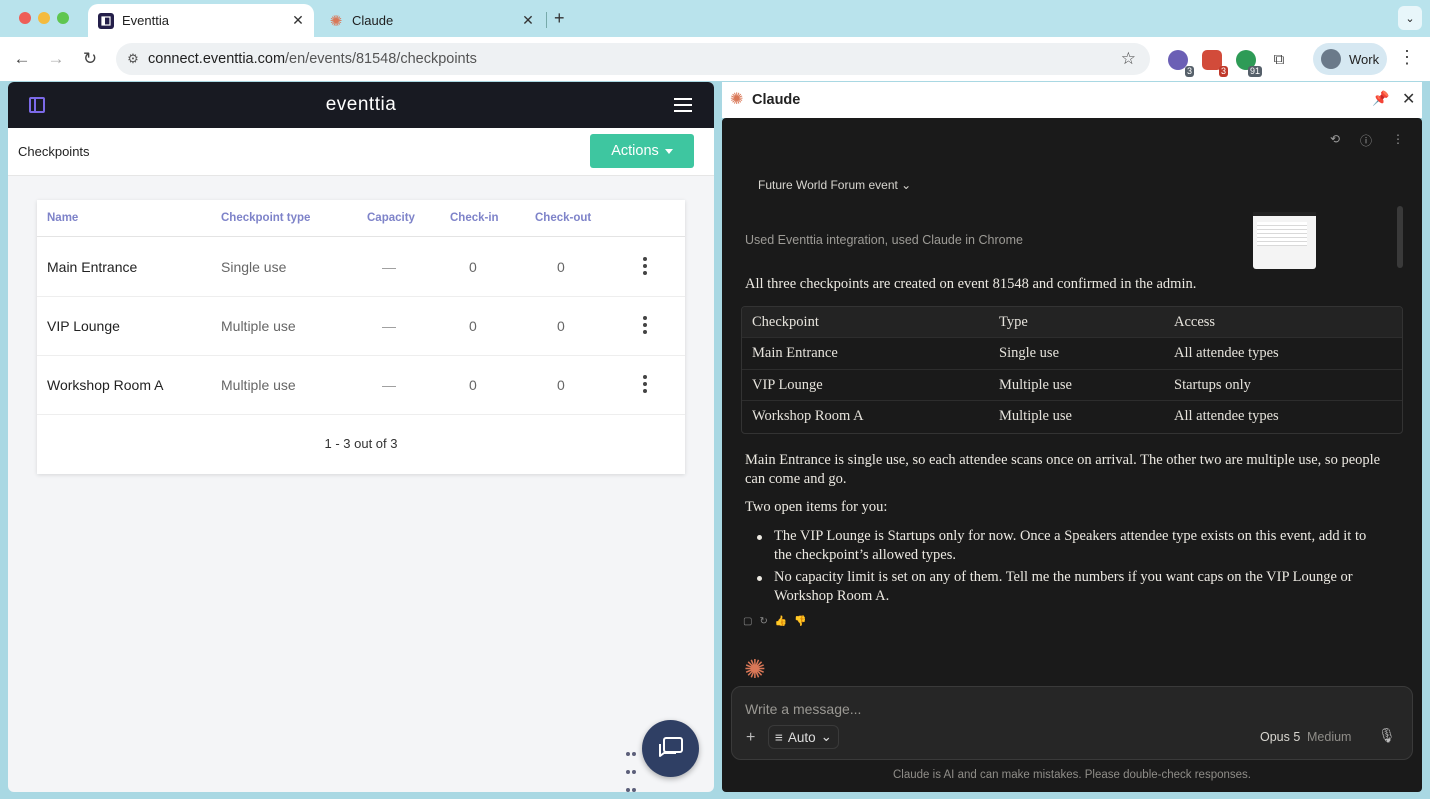  I want to click on table-cell: All attendee types, so click(1226, 416).